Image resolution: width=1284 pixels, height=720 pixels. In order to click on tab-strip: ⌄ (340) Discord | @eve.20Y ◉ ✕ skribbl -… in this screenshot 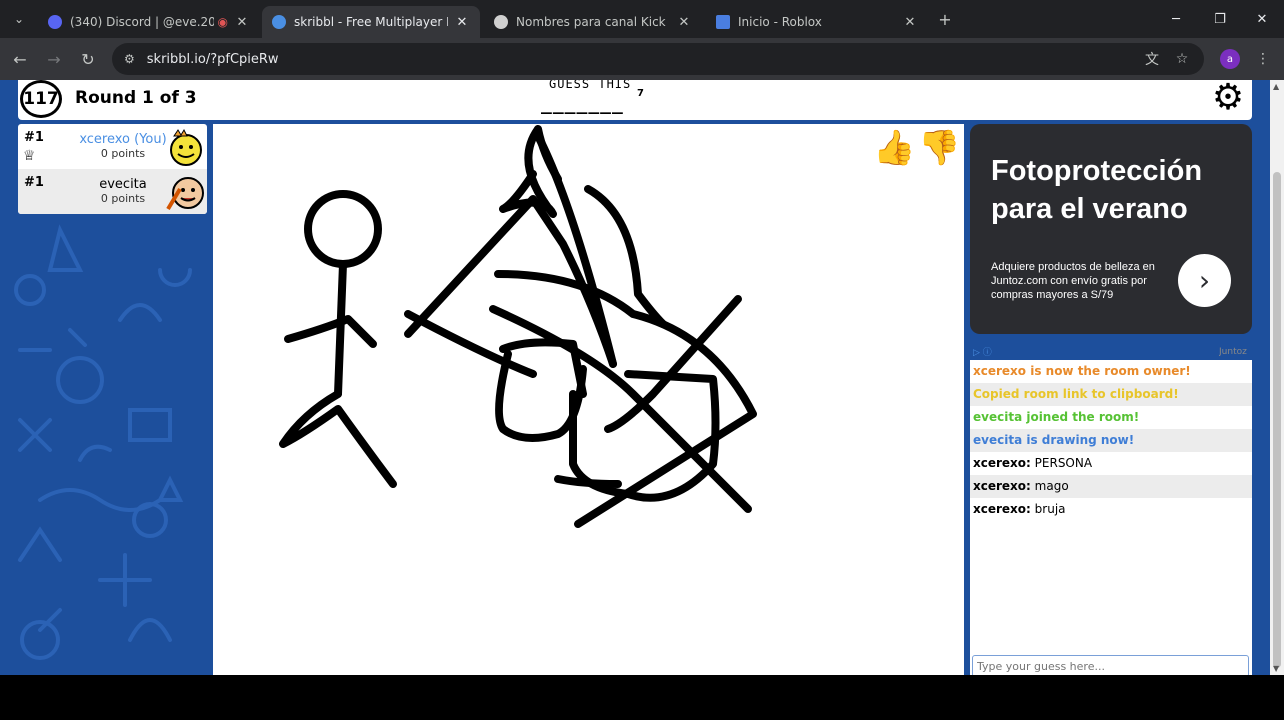, I will do `click(642, 19)`.